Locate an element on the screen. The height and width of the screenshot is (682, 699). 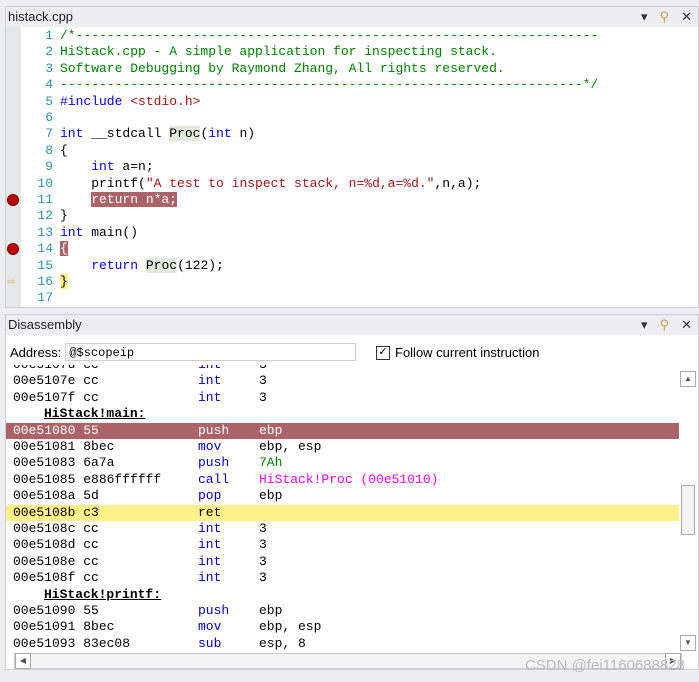
line-number: 15 is located at coordinates (45, 265).